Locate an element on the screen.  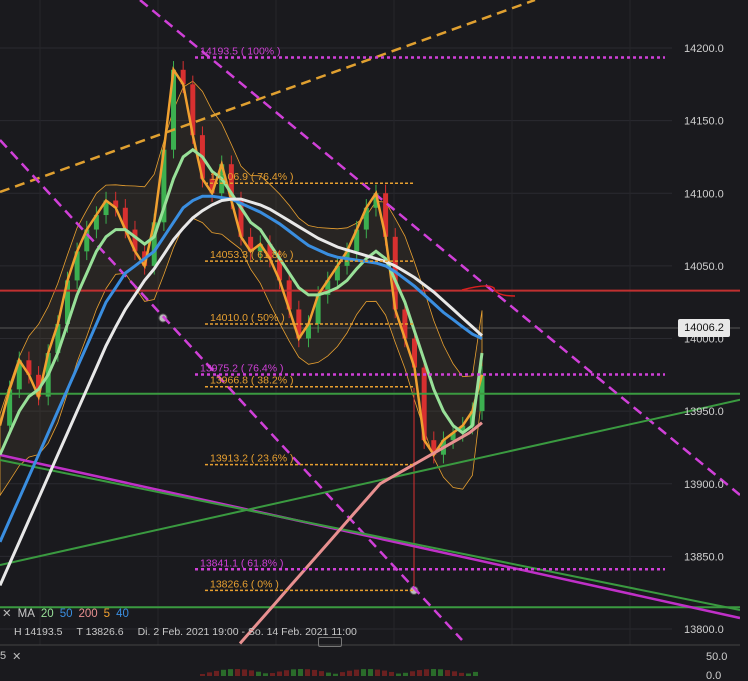
range-low: T 13826.6 is located at coordinates (100, 632).